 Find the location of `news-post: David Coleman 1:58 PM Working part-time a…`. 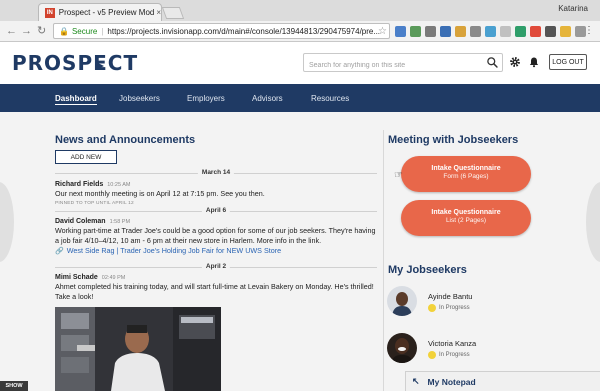

news-post: David Coleman 1:58 PM Working part-time a… is located at coordinates (217, 236).